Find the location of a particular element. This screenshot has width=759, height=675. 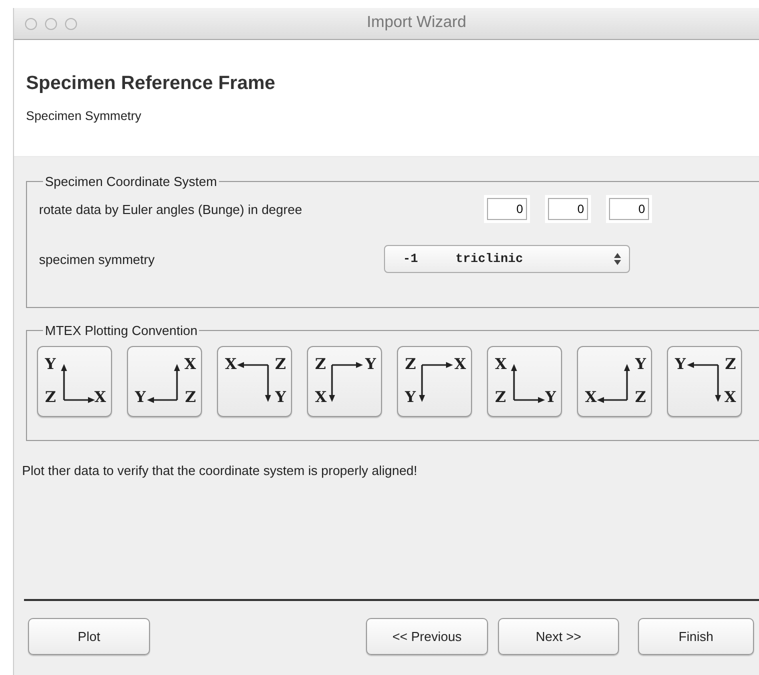

euler-label: rotate data by Euler angles (Bunge) in degree is located at coordinates (170, 209).